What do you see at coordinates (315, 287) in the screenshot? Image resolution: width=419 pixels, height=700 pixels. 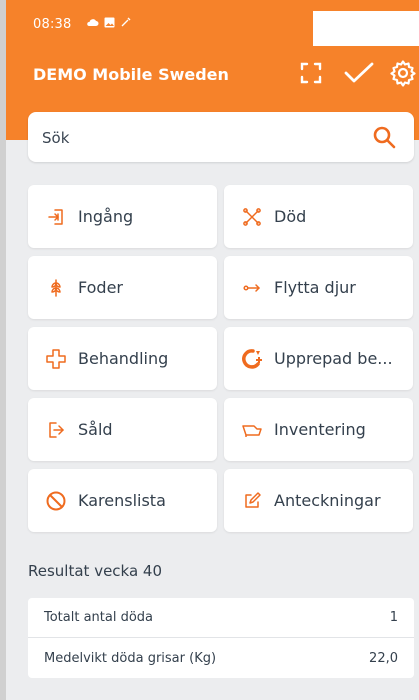 I see `tile-label: Flytta djur` at bounding box center [315, 287].